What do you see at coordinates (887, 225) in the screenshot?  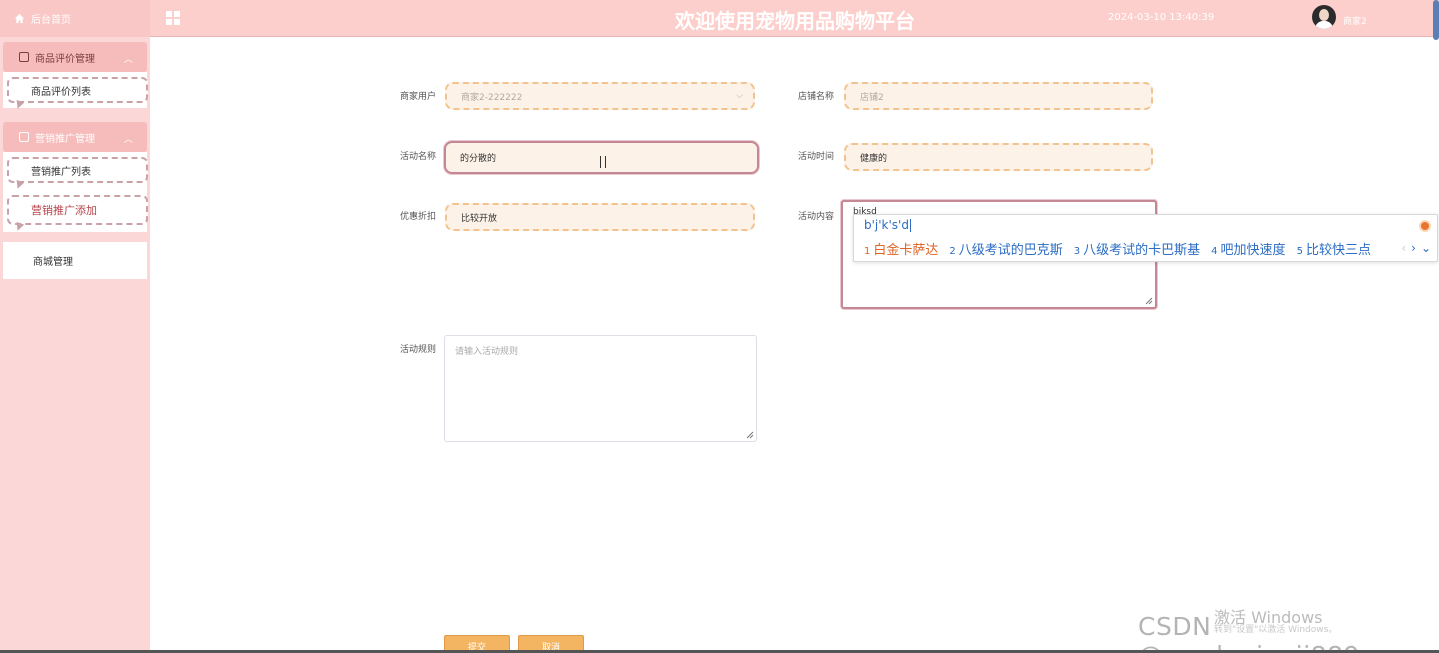 I see `ime-composition: b'j'k's'd` at bounding box center [887, 225].